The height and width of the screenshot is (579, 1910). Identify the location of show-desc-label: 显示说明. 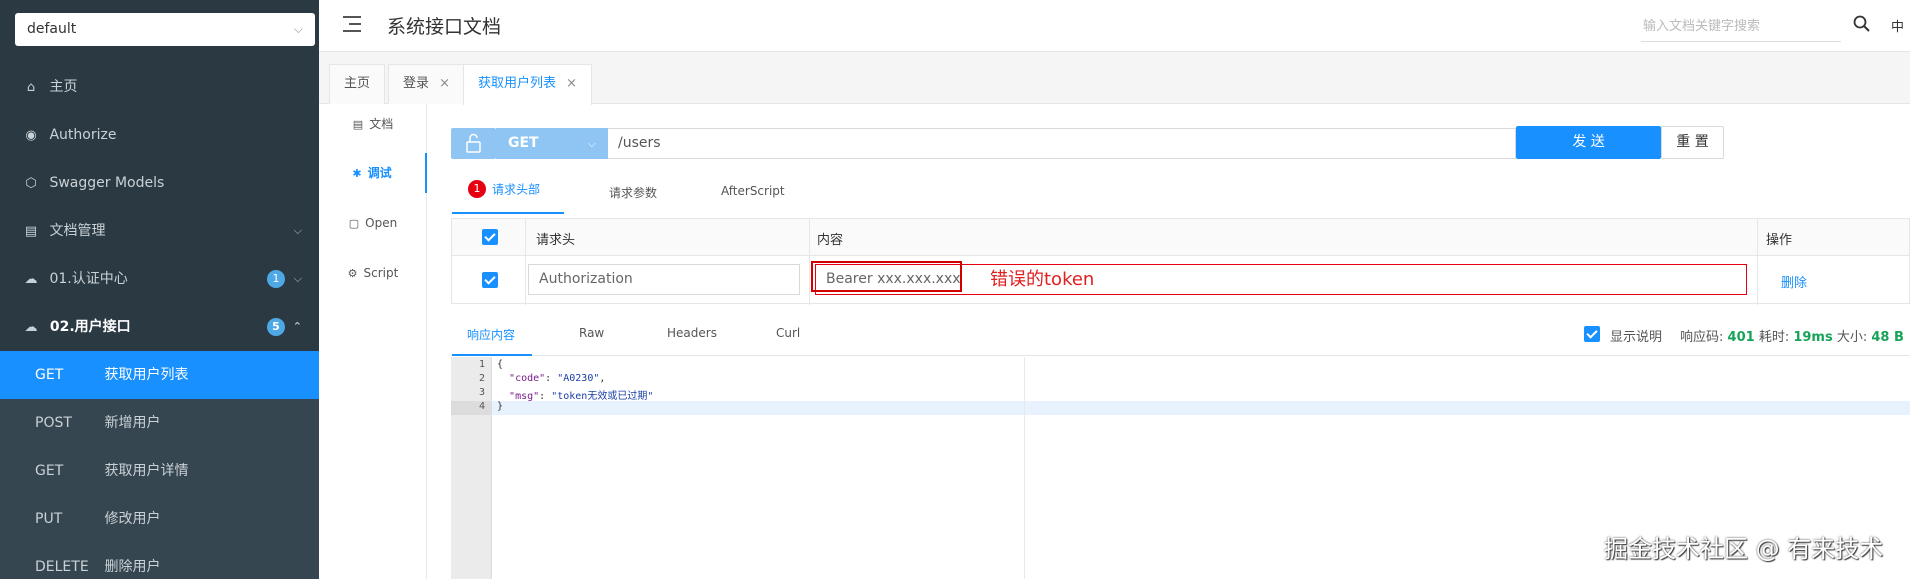
(1636, 337).